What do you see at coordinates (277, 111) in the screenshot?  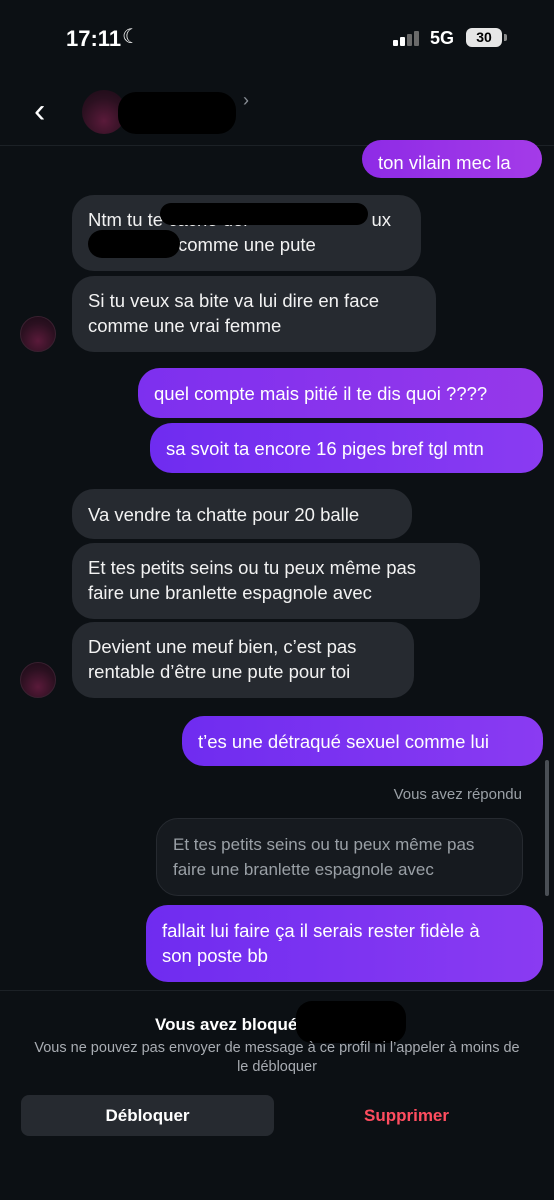 I see `chat-header: ‹ ›` at bounding box center [277, 111].